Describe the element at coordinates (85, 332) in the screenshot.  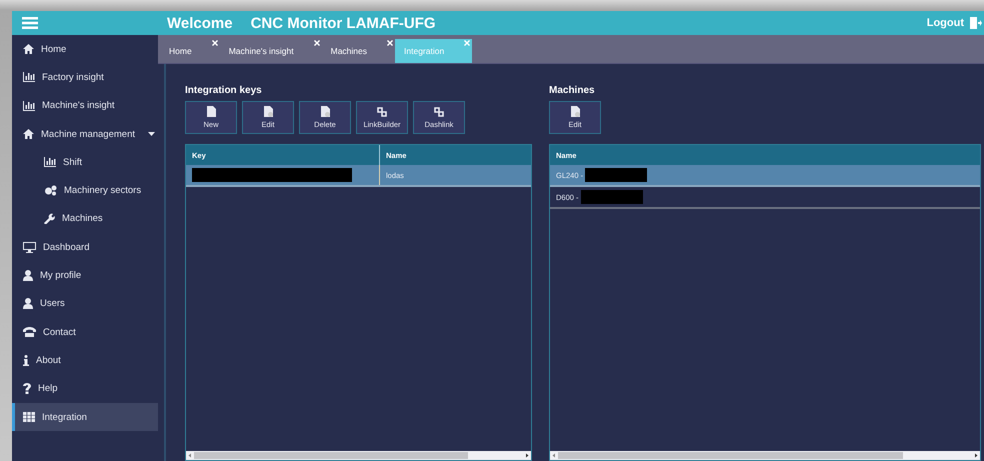
I see `sidebar-item: Contact` at that location.